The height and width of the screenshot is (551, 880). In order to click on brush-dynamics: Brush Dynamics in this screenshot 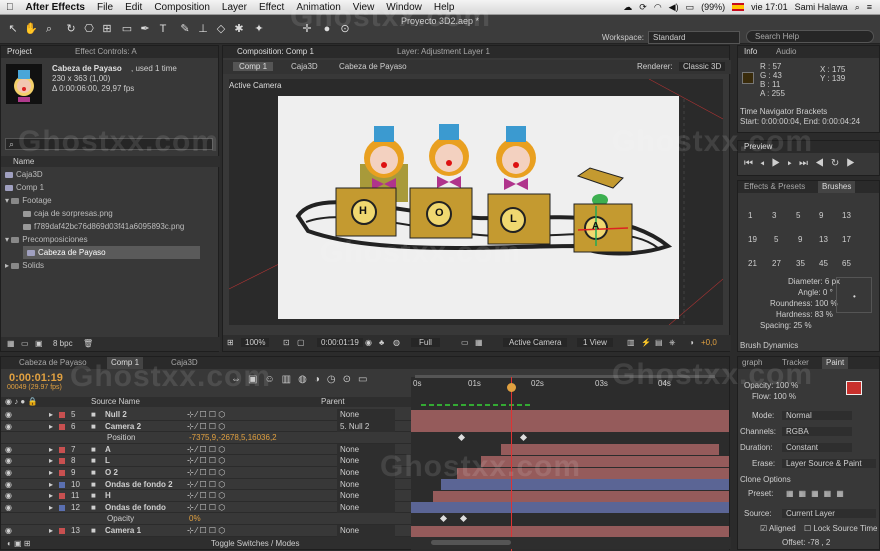, I will do `click(769, 345)`.